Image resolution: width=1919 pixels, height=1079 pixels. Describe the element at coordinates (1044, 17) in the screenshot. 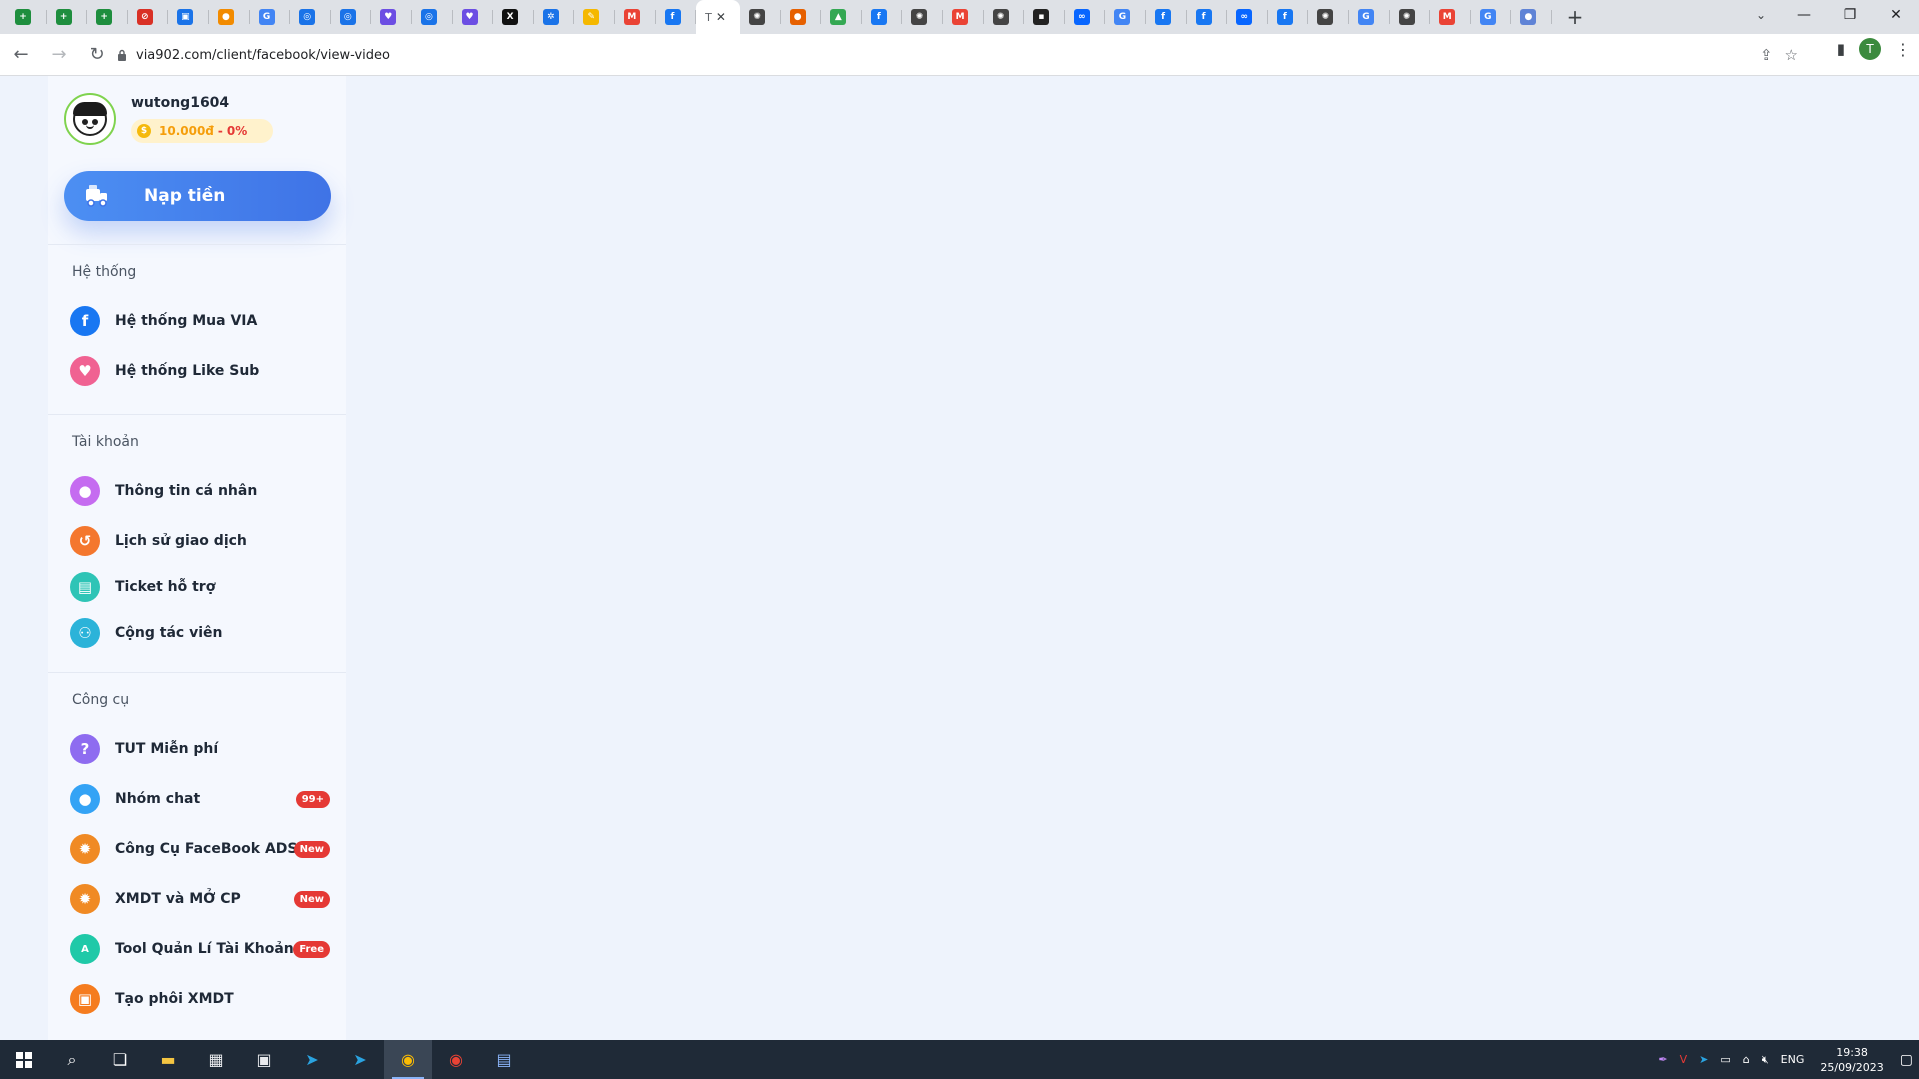

I see `browser-tab: ▪` at that location.